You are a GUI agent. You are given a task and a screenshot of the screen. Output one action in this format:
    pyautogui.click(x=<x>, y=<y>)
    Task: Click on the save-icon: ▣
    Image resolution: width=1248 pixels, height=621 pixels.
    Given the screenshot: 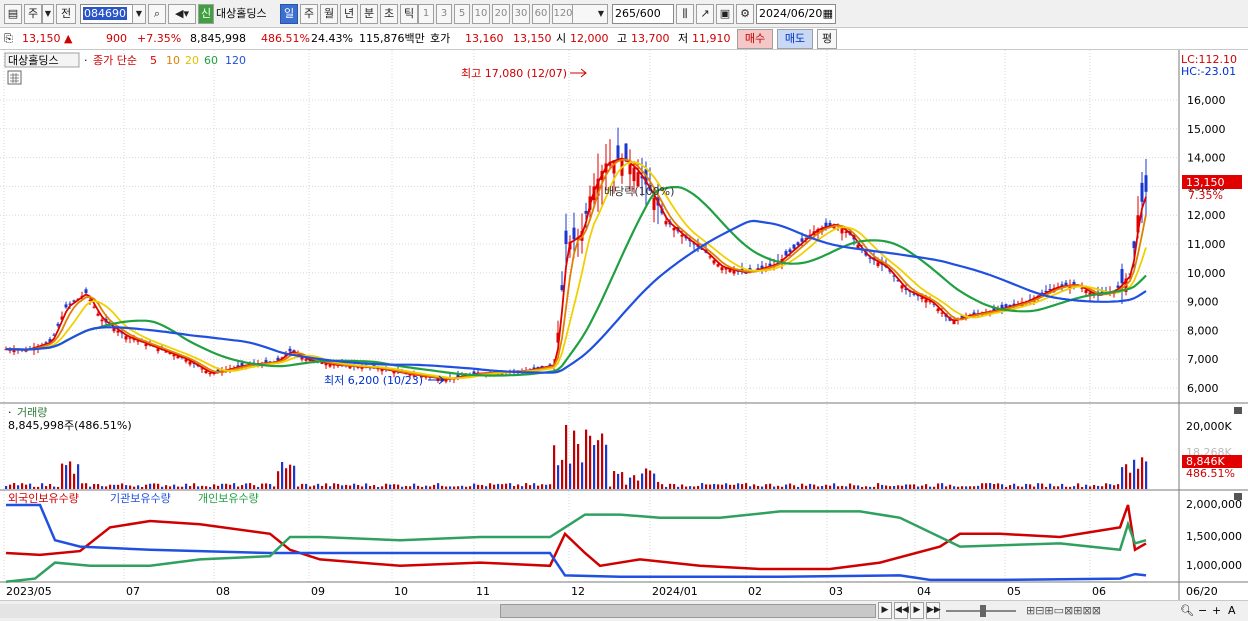 What is the action you would take?
    pyautogui.click(x=725, y=14)
    